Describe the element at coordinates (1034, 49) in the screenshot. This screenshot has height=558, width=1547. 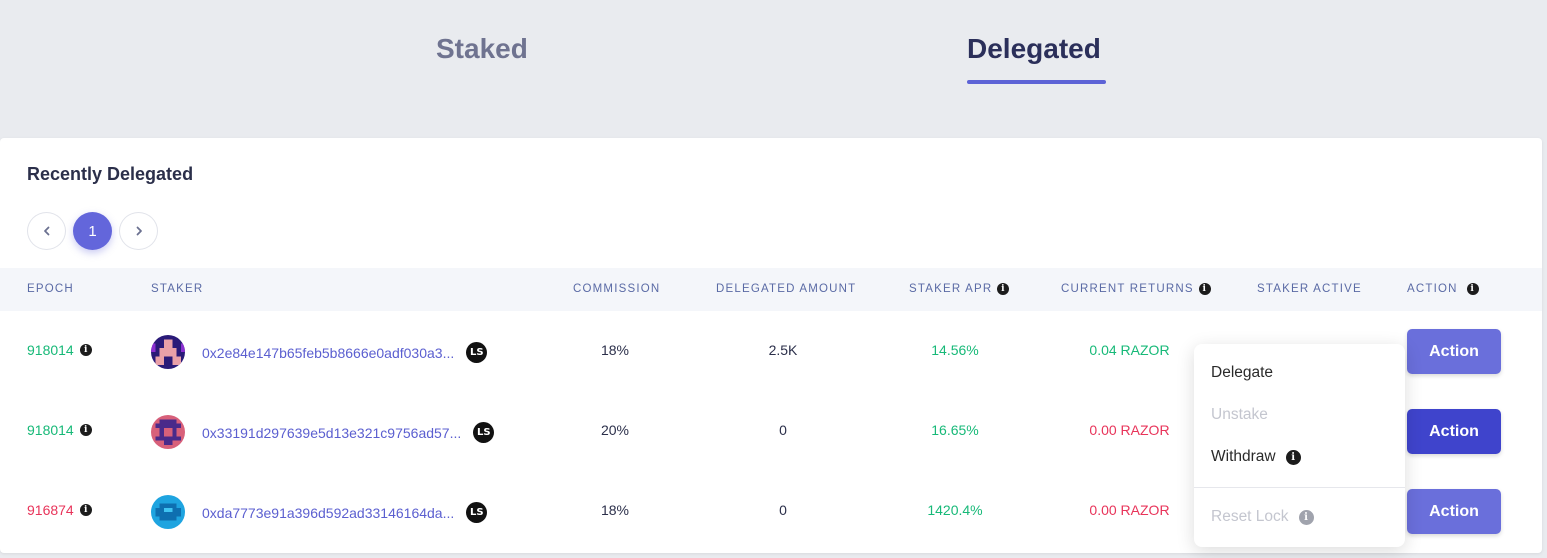
I see `tab-delegated: Delegated` at that location.